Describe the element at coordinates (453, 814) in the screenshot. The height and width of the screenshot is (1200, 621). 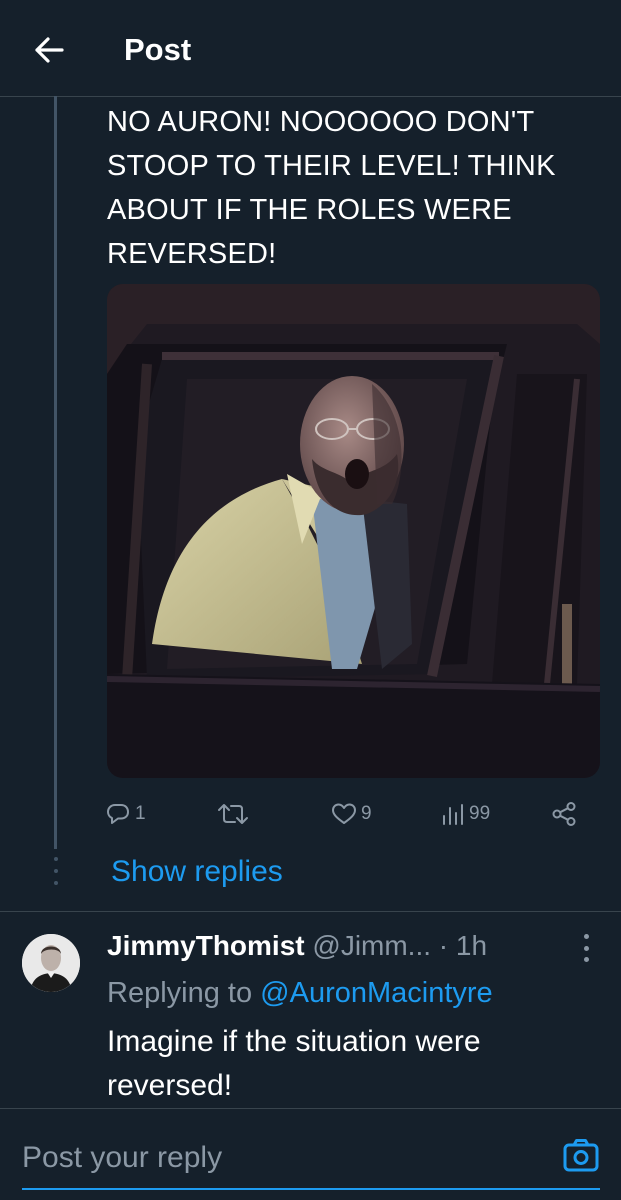
I see `analytics-icon` at that location.